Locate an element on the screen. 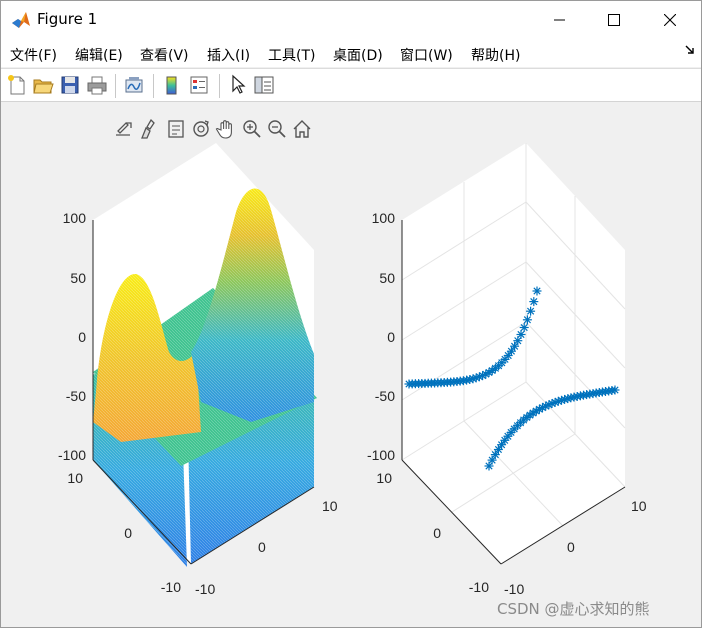 This screenshot has width=702, height=628. scatter-z-tick: 50 is located at coordinates (387, 278).